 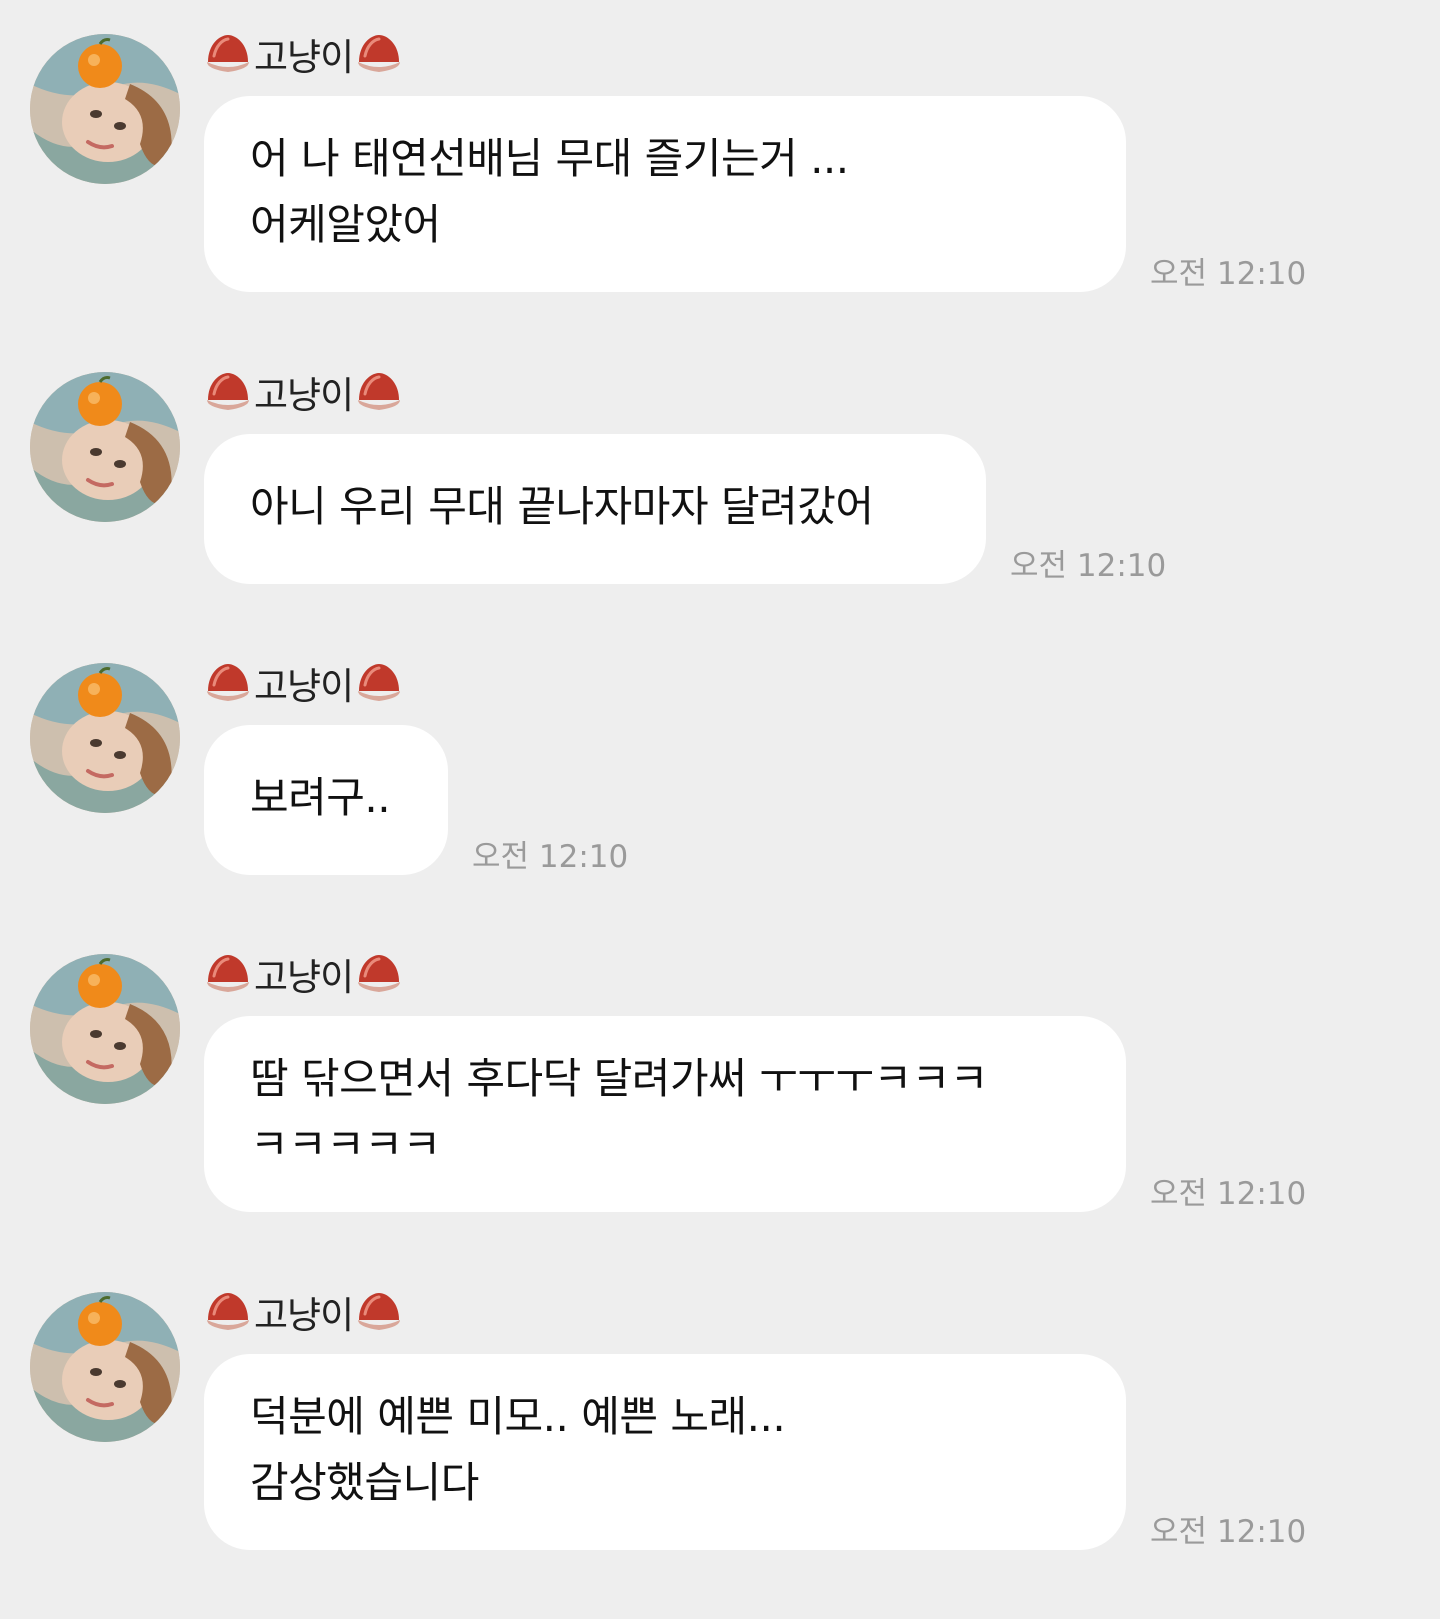 What do you see at coordinates (595, 509) in the screenshot?
I see `message-bubble: 아니 우리 무대 끝나자마자 달려갔어` at bounding box center [595, 509].